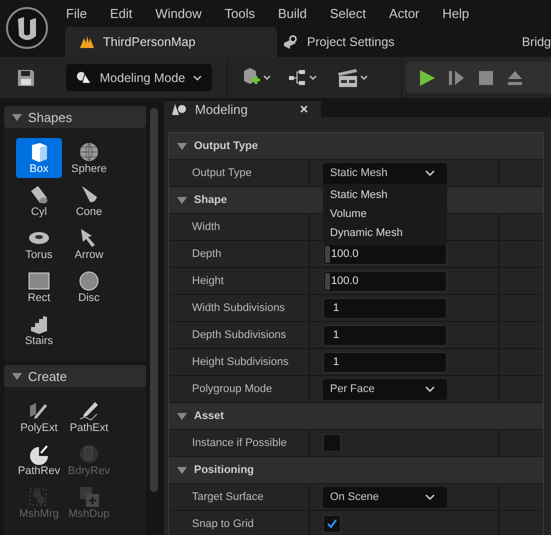 The width and height of the screenshot is (551, 535). I want to click on tab-label: Modeling, so click(221, 109).